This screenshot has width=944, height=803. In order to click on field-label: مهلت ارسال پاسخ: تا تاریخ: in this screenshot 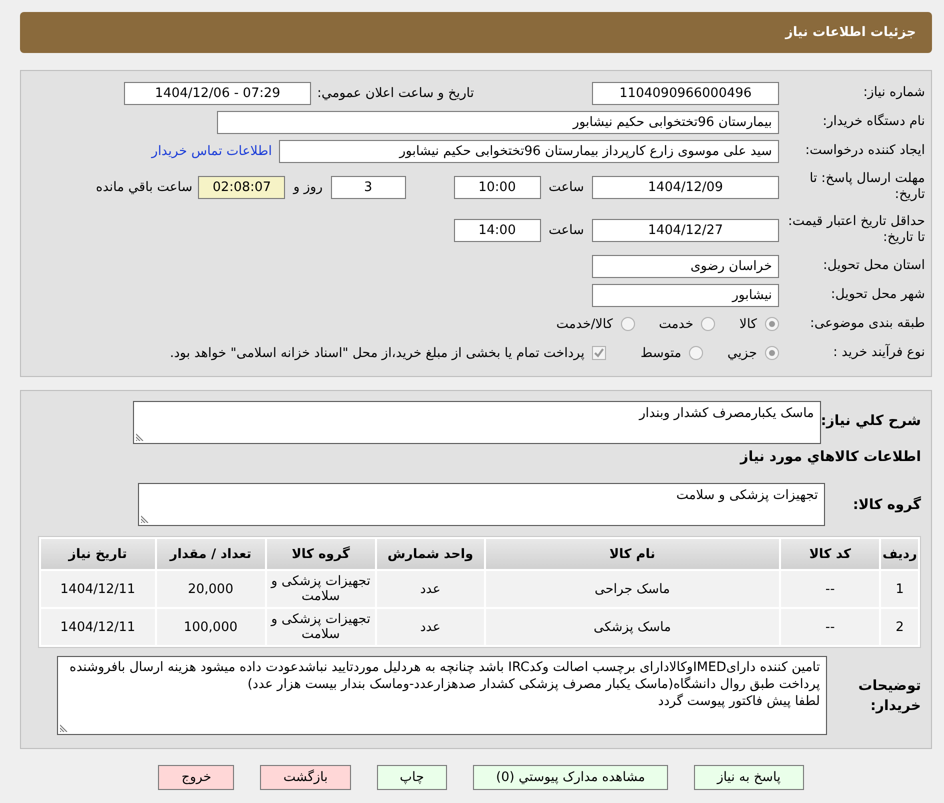, I will do `click(866, 187)`.